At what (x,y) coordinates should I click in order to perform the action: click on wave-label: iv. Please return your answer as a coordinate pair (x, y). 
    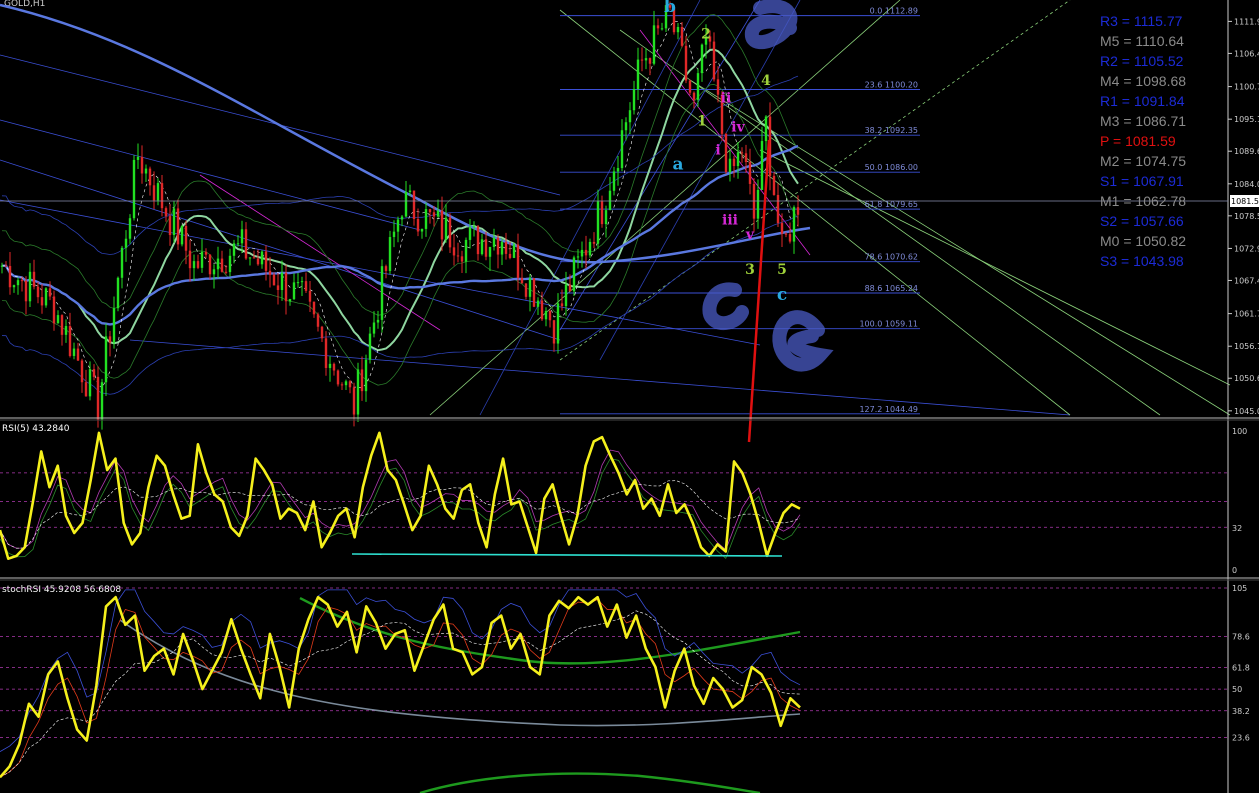
    Looking at the image, I should click on (738, 127).